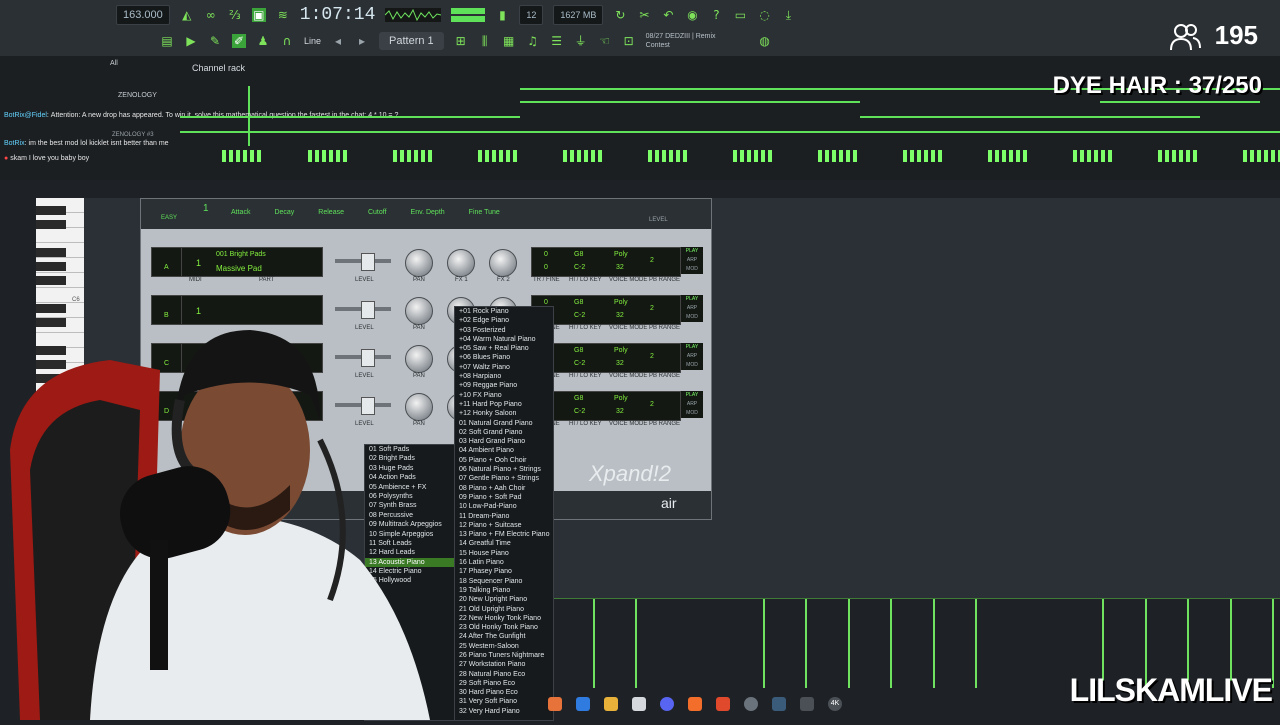  Describe the element at coordinates (504, 339) in the screenshot. I see `preset-item: +04 Warm Natural Piano` at that location.